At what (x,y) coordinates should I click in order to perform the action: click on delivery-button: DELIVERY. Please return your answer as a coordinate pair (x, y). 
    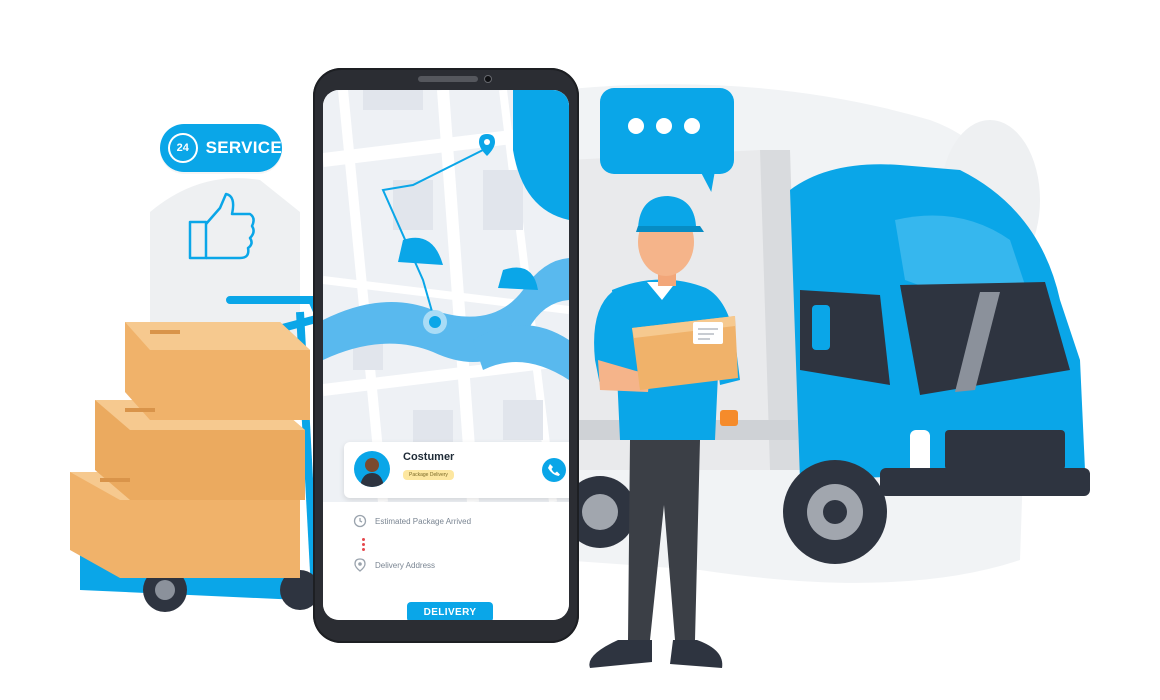
    Looking at the image, I should click on (450, 611).